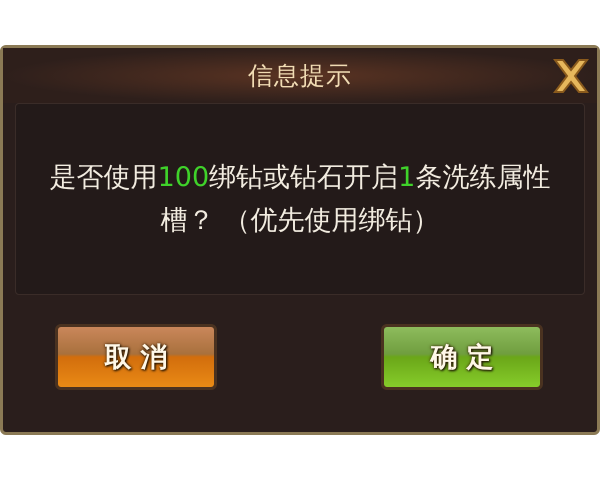 The image size is (600, 480). Describe the element at coordinates (300, 199) in the screenshot. I see `message-text: 是否使用 100绑钻或钻石开启 1条洗练属性槽？ （优先使用绑钻）` at that location.